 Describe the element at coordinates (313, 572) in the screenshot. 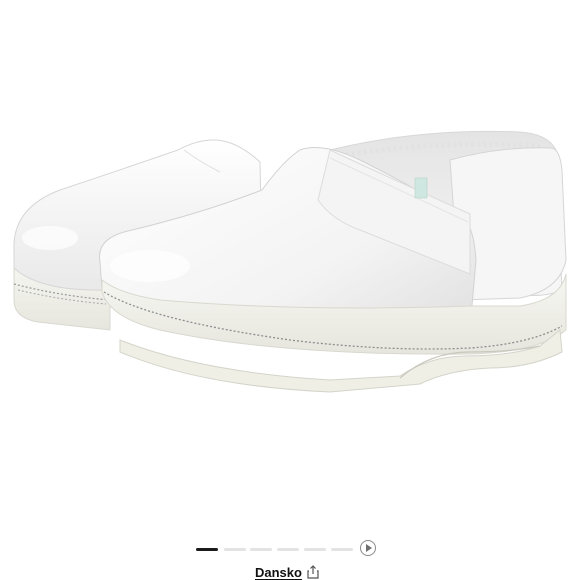

I see `share-icon` at that location.